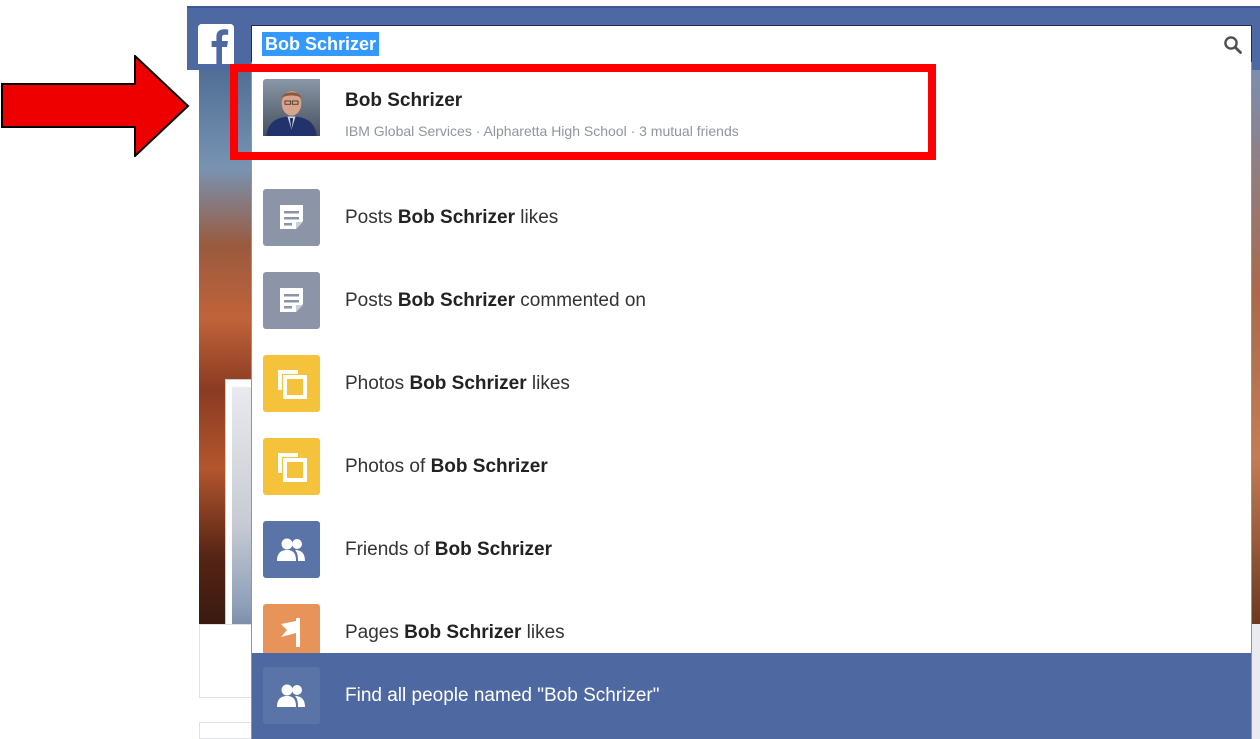  Describe the element at coordinates (448, 549) in the screenshot. I see `suggestion-text: Friends of Bob Schrizer` at that location.